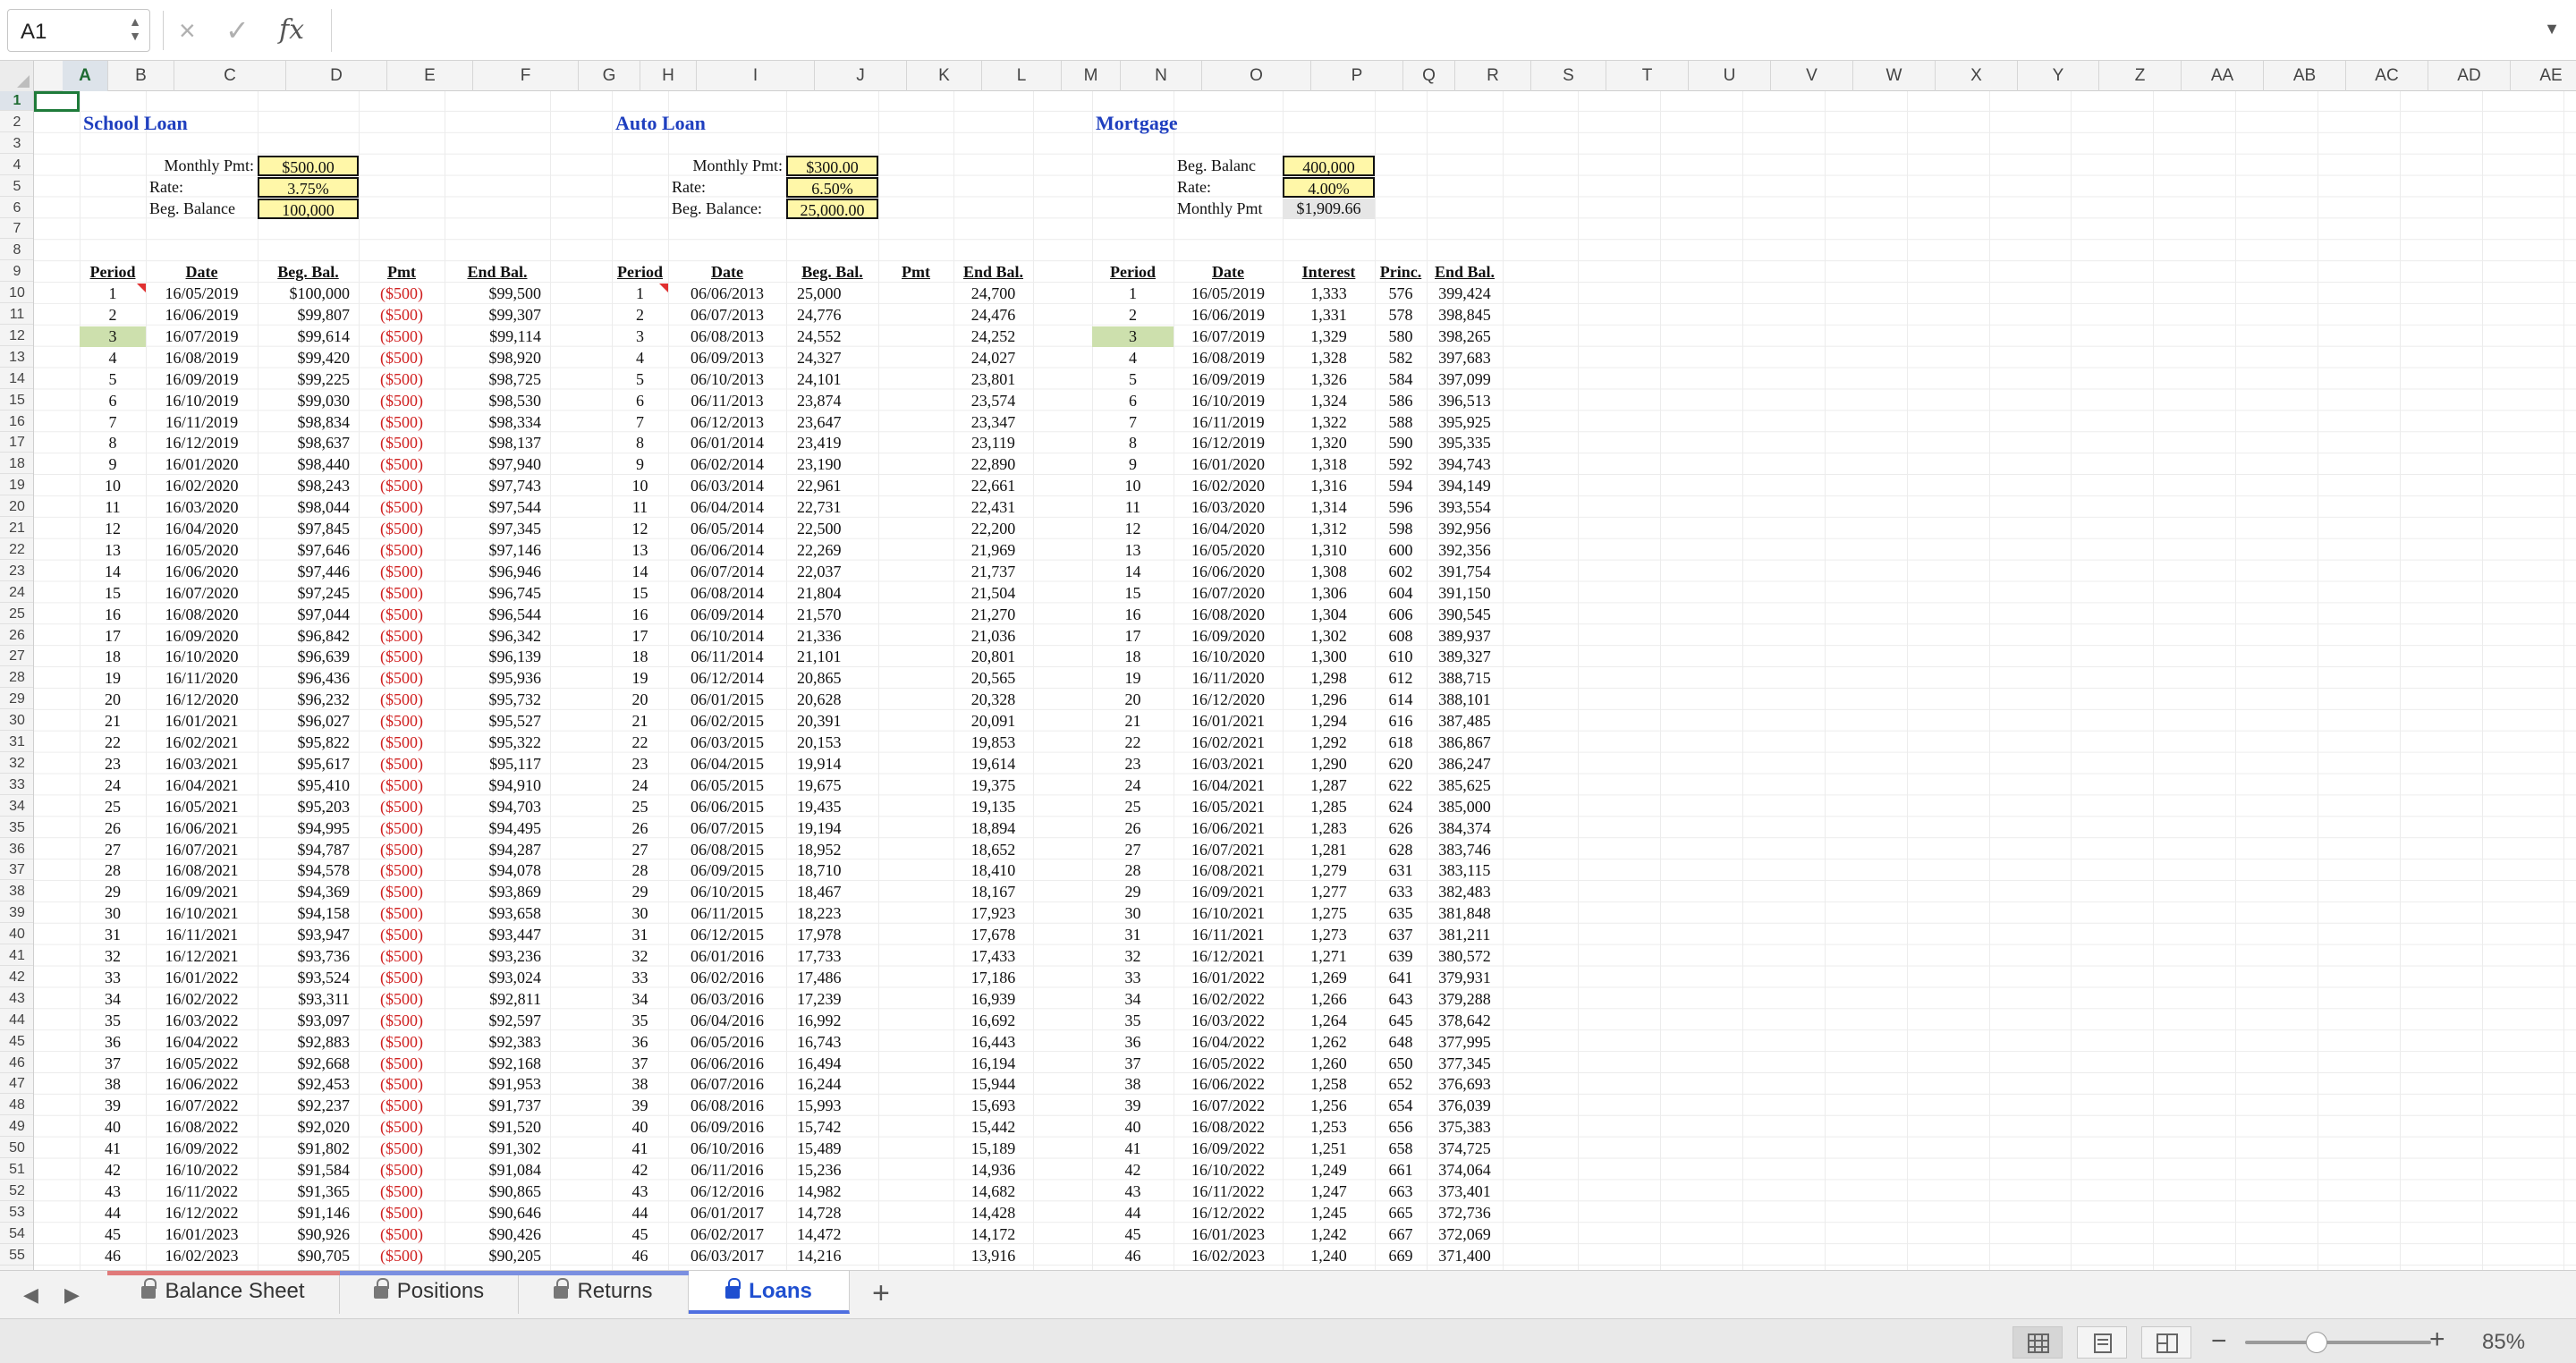 The height and width of the screenshot is (1363, 2576). I want to click on mortgage-cell: 399,424, so click(1465, 294).